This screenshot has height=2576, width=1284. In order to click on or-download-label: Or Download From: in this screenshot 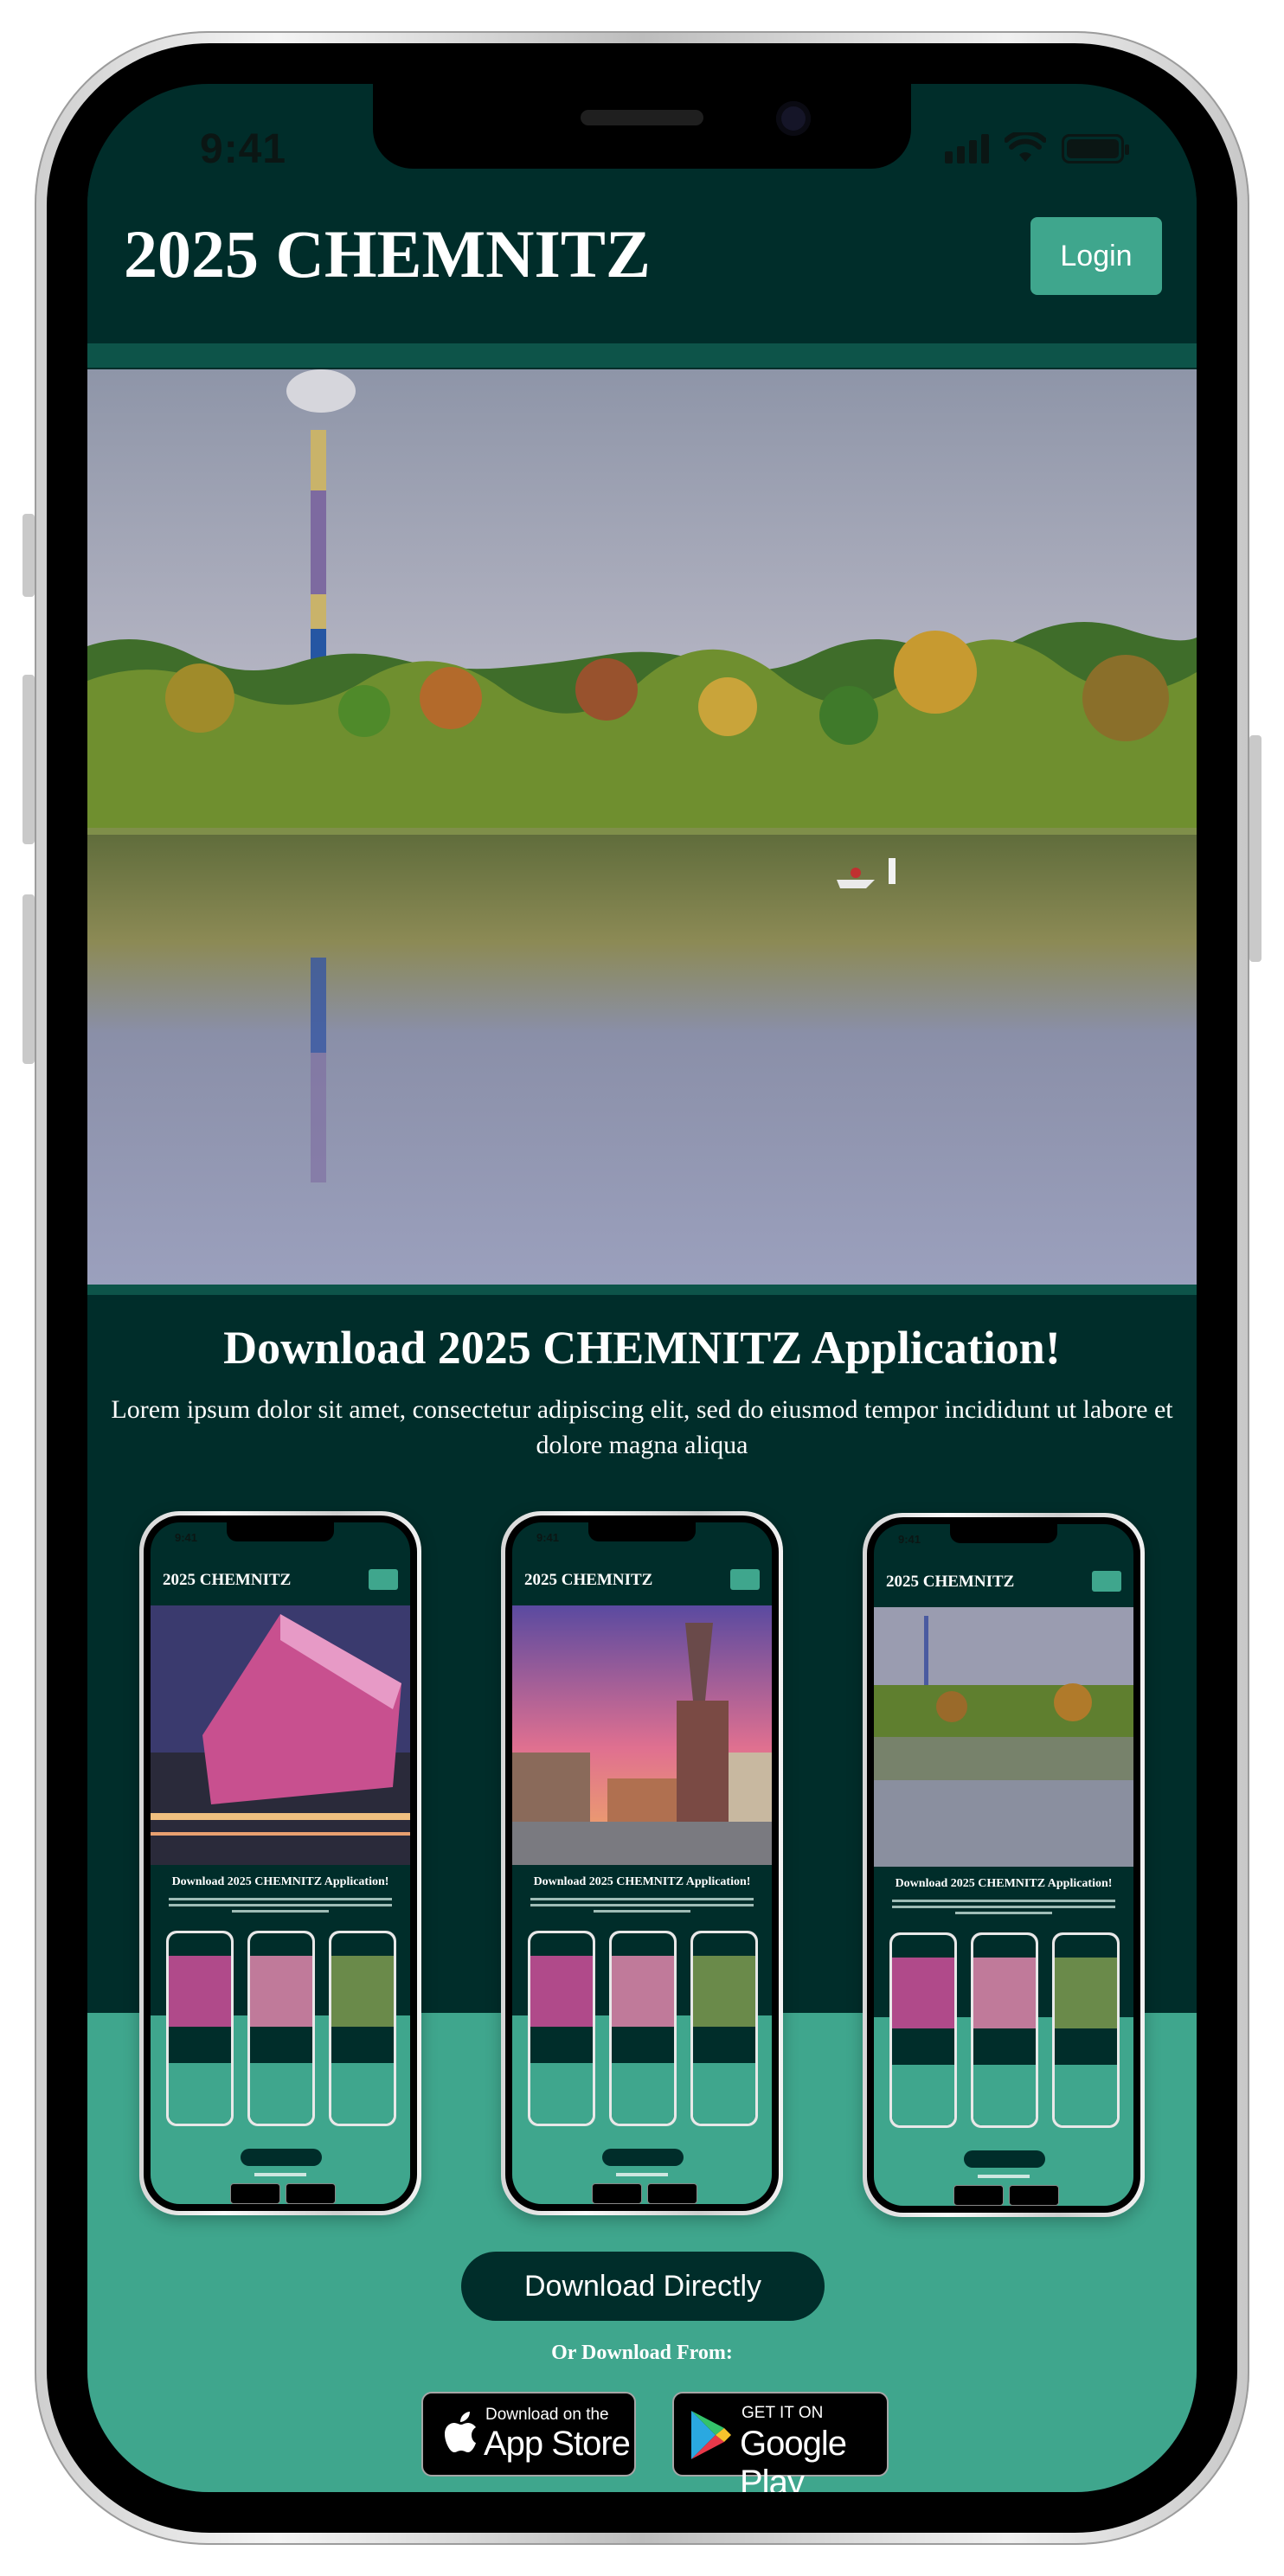, I will do `click(642, 2353)`.